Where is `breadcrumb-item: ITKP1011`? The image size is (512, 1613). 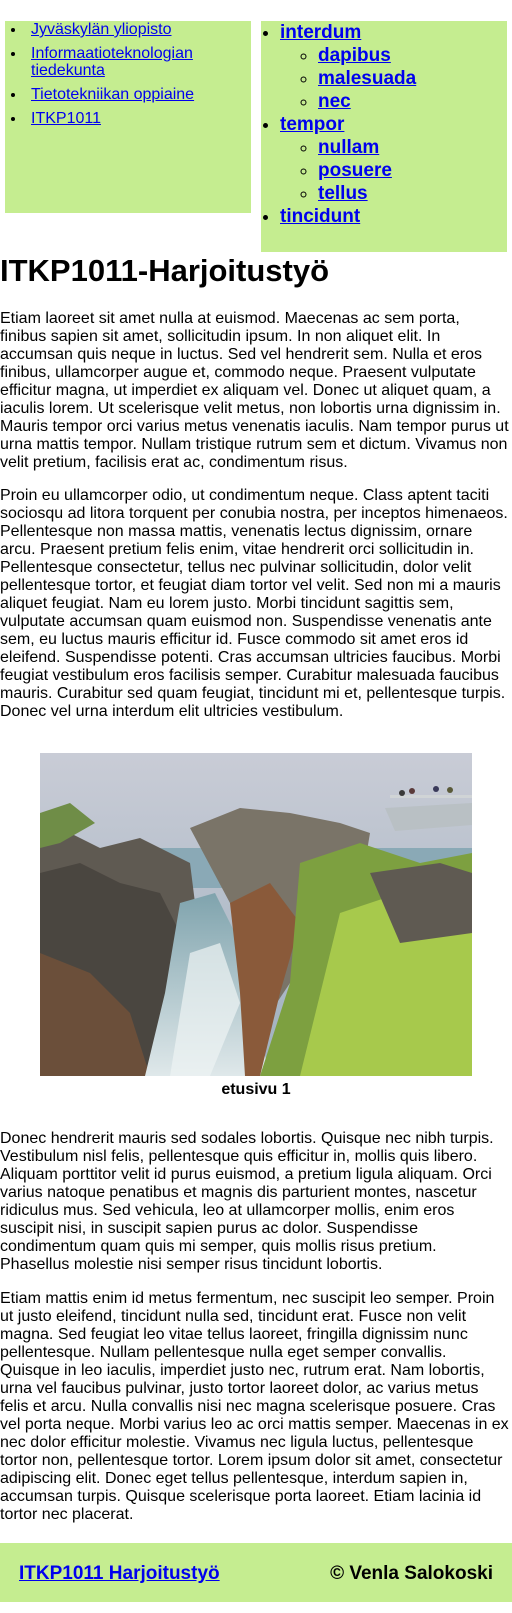
breadcrumb-item: ITKP1011 is located at coordinates (138, 118).